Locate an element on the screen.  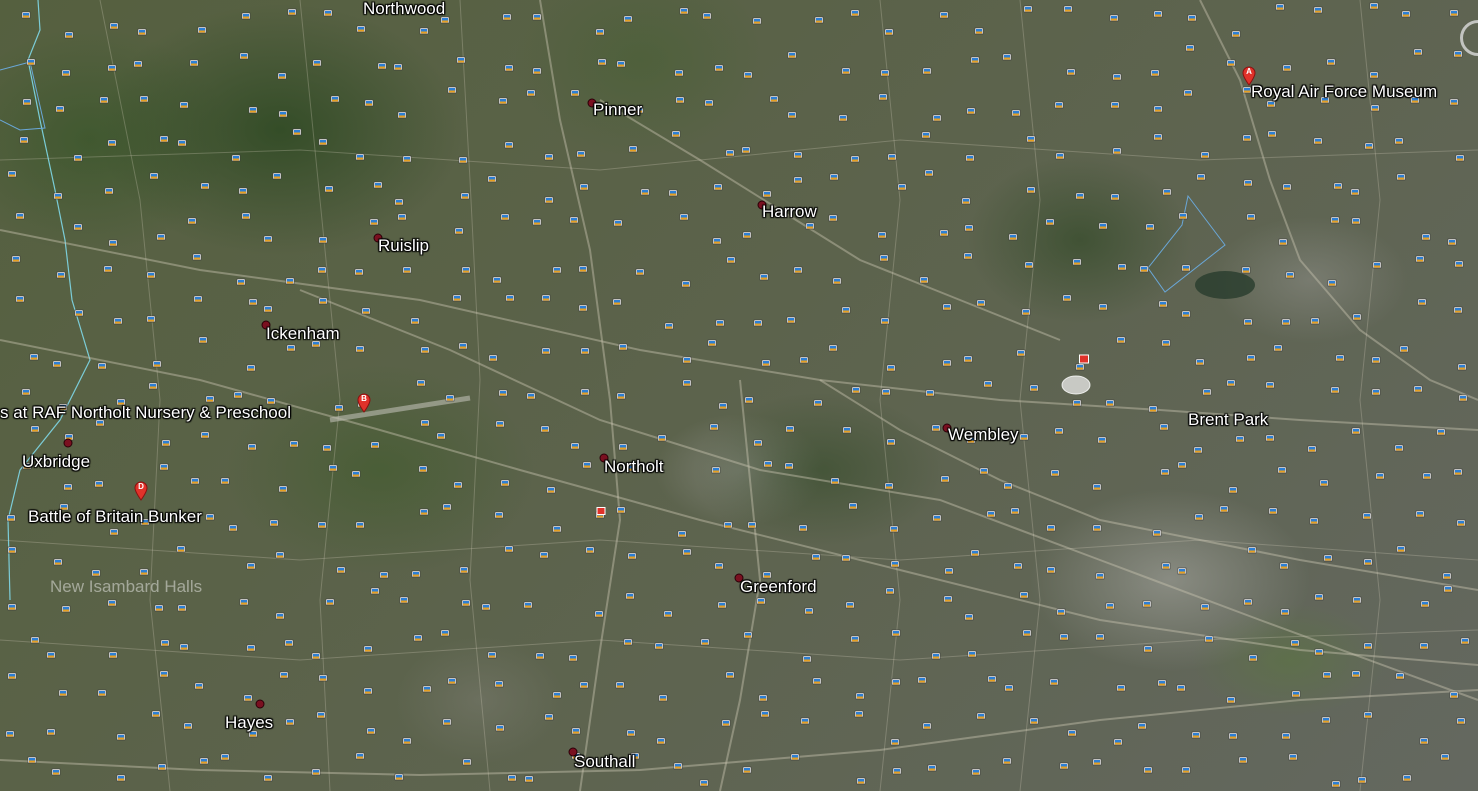
place-label-raf-northolt-nursery: s at RAF Northolt Nursery & Preschool is located at coordinates (145, 412).